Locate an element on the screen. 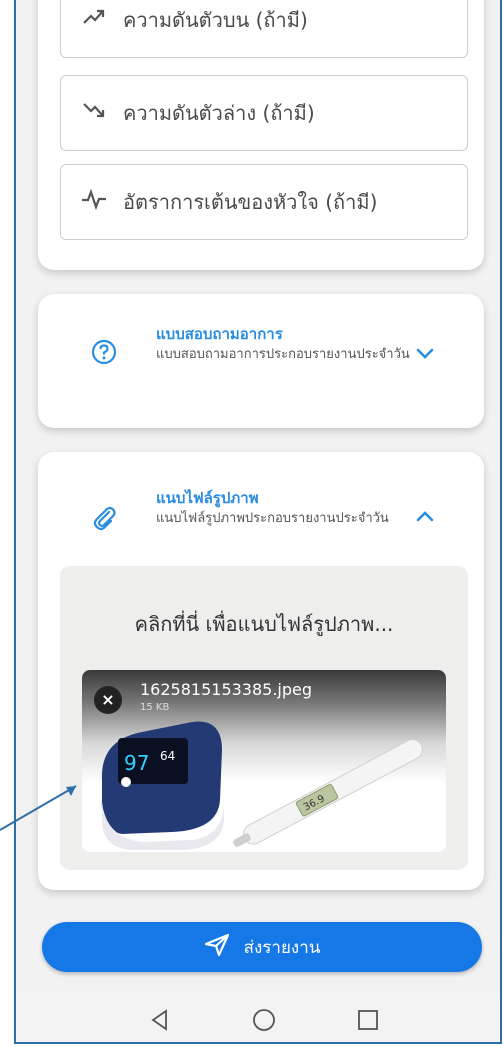 The height and width of the screenshot is (1046, 504). paperclip-icon is located at coordinates (104, 518).